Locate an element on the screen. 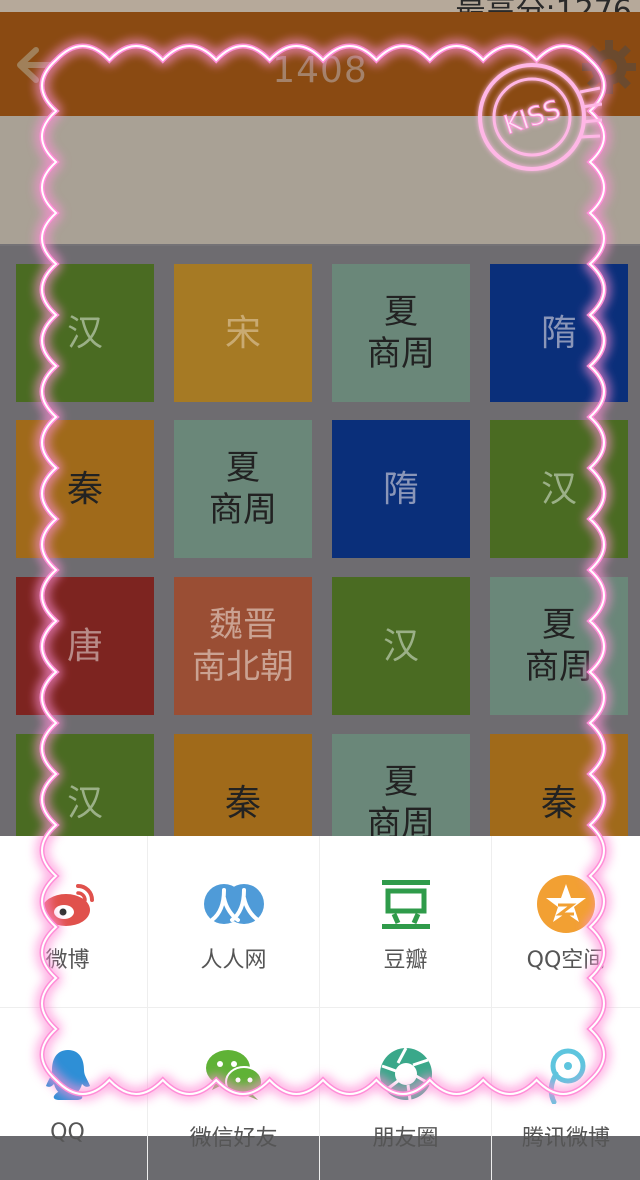 This screenshot has height=1180, width=640. share-wechat: 微信好友 is located at coordinates (234, 1094).